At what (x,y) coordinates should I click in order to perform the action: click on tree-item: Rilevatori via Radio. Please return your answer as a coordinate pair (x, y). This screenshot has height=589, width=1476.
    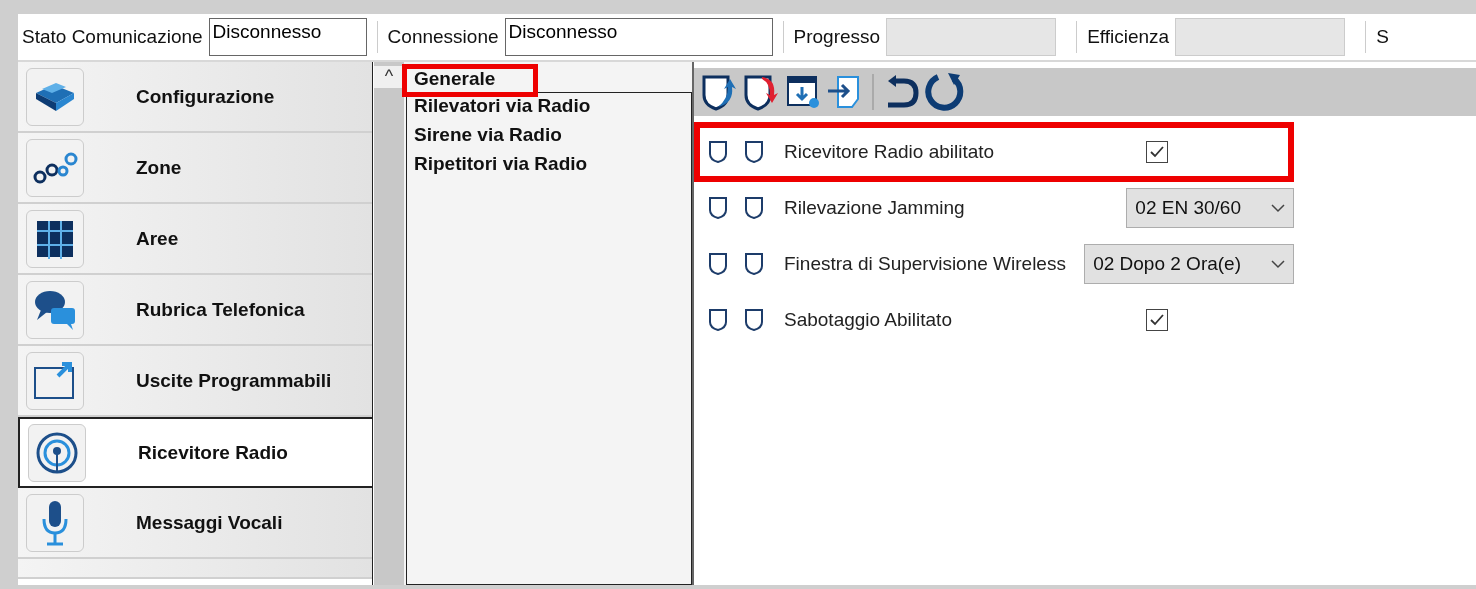
    Looking at the image, I should click on (548, 109).